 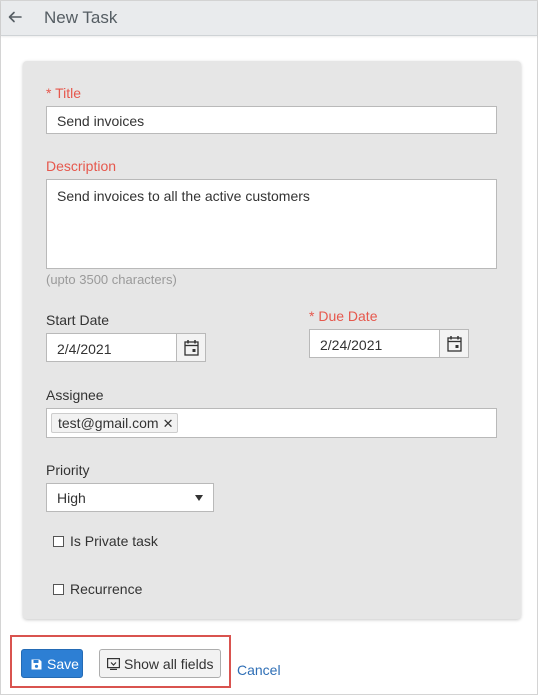 I want to click on priority-label: Priority, so click(x=68, y=470).